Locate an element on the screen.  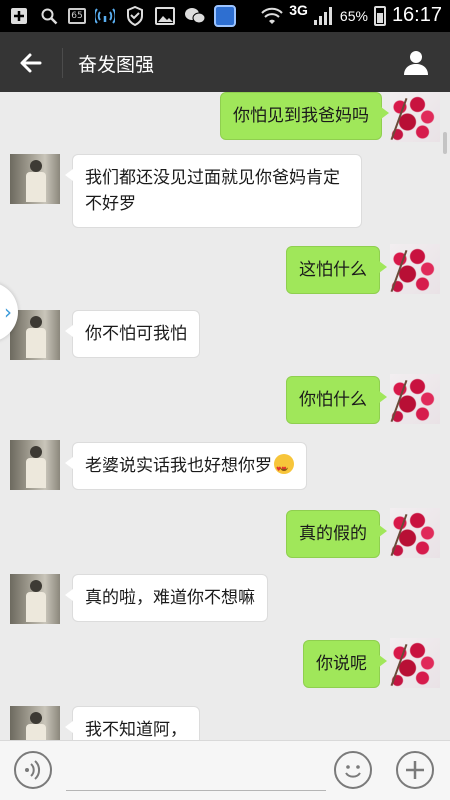
message-bubble-received: 我们都还没见过面就见你爸妈肯定不好罗 is located at coordinates (213, 191).